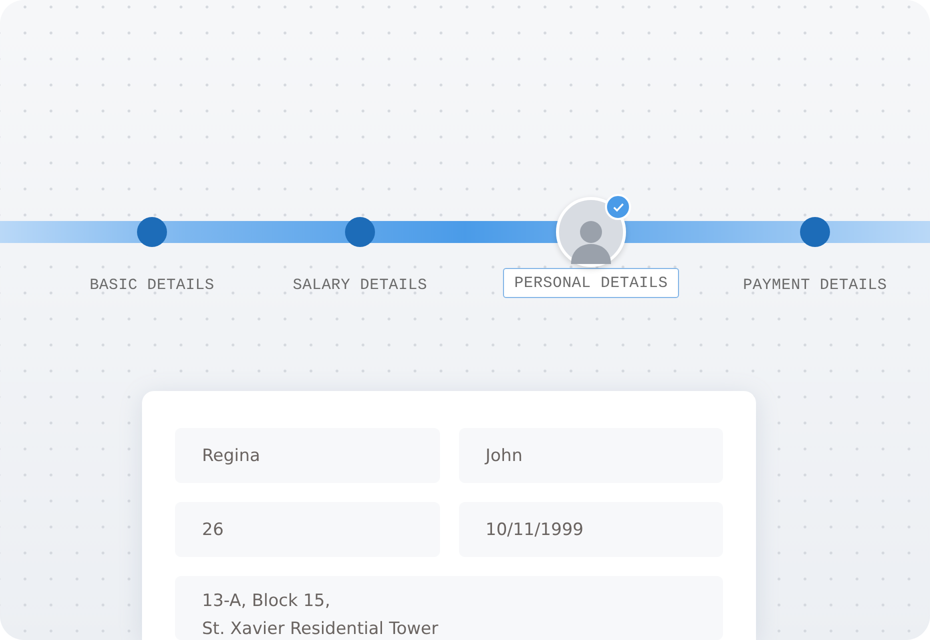 The image size is (930, 640). Describe the element at coordinates (266, 601) in the screenshot. I see `address-line: 13-A, Block 15,` at that location.